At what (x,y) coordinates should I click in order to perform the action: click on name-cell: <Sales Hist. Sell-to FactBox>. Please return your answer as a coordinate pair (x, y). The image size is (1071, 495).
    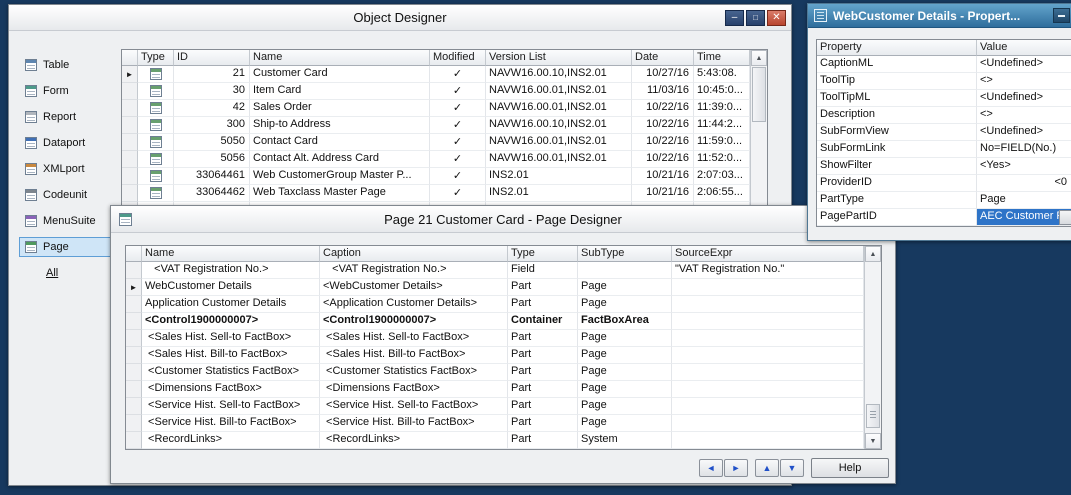
    Looking at the image, I should click on (231, 338).